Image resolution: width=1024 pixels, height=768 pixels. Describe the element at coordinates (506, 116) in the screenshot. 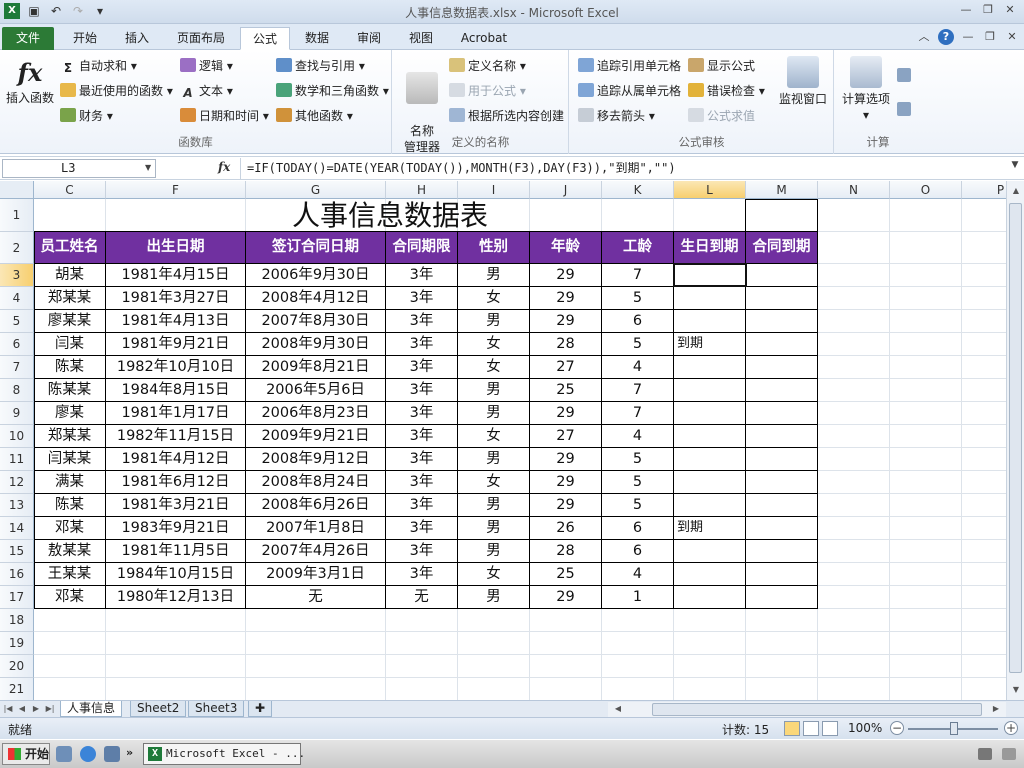

I see `create-from-selection-button: 根据所选内容创建` at that location.